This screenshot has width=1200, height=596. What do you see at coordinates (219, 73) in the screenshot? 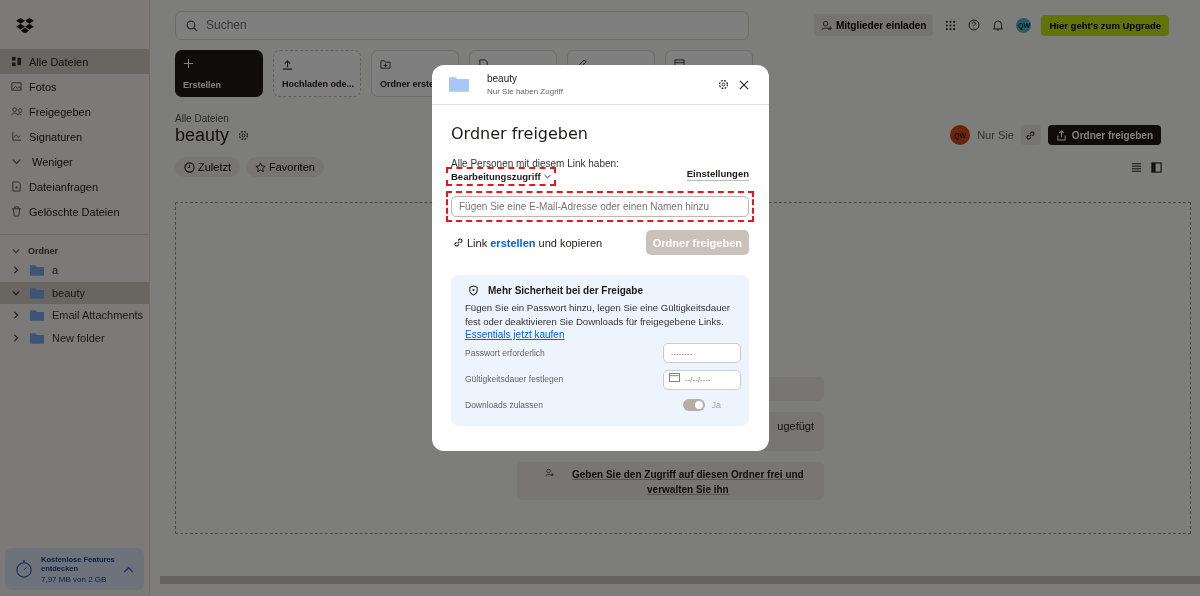
I see `create-tile: Erstellen` at bounding box center [219, 73].